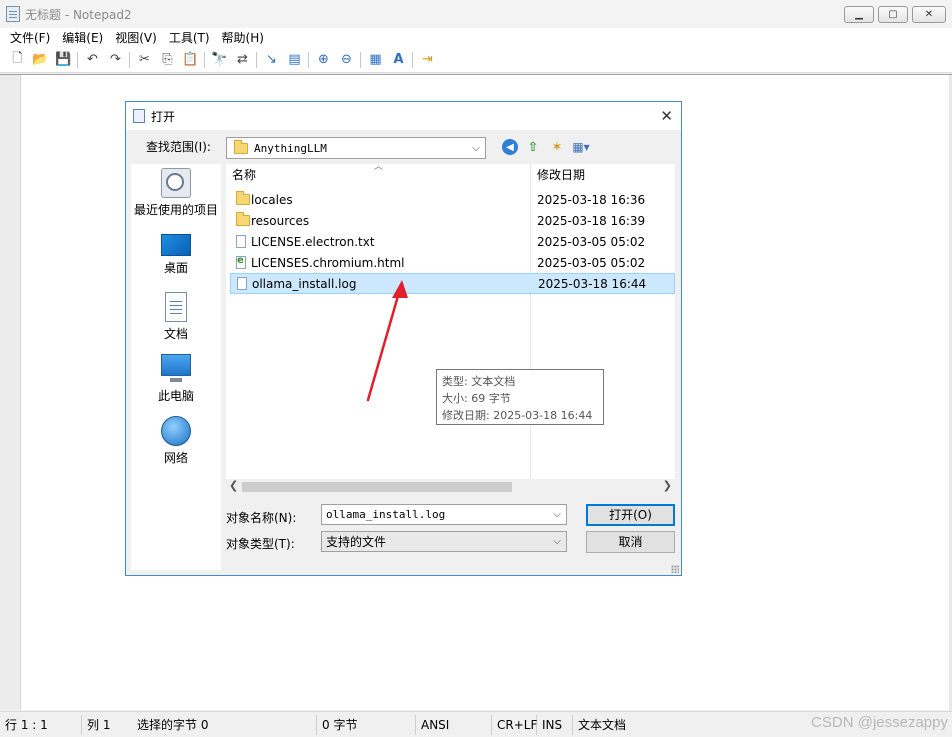 The width and height of the screenshot is (952, 737). Describe the element at coordinates (517, 415) in the screenshot. I see `tooltip-date: 修改日期: 2025-03-18 16:44` at that location.